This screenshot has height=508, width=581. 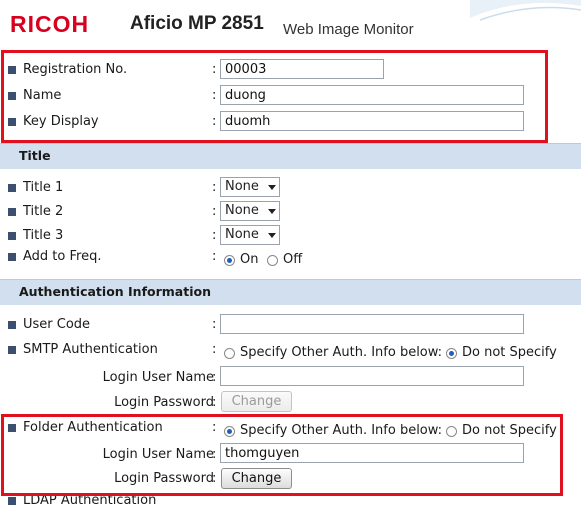 What do you see at coordinates (43, 235) in the screenshot?
I see `title-3-label: Title 3` at bounding box center [43, 235].